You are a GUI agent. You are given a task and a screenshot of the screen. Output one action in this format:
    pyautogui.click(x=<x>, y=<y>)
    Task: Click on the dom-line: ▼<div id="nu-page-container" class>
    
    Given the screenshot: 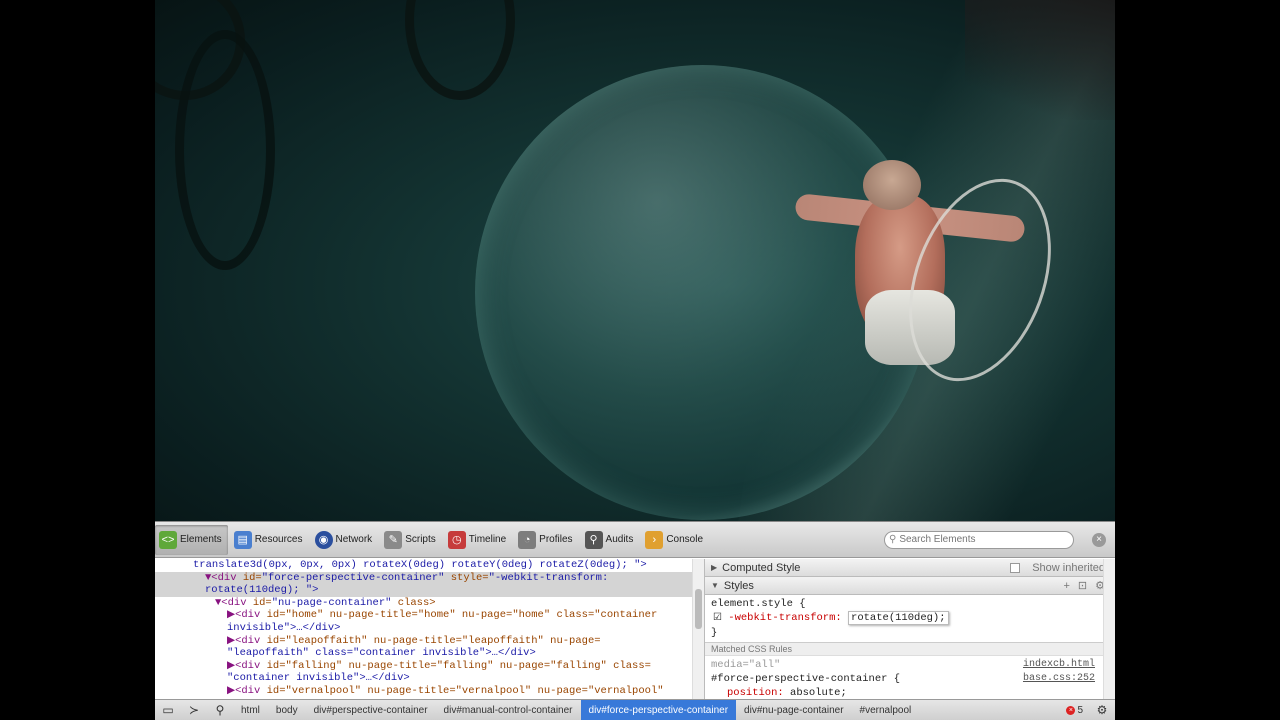 What is the action you would take?
    pyautogui.click(x=429, y=603)
    